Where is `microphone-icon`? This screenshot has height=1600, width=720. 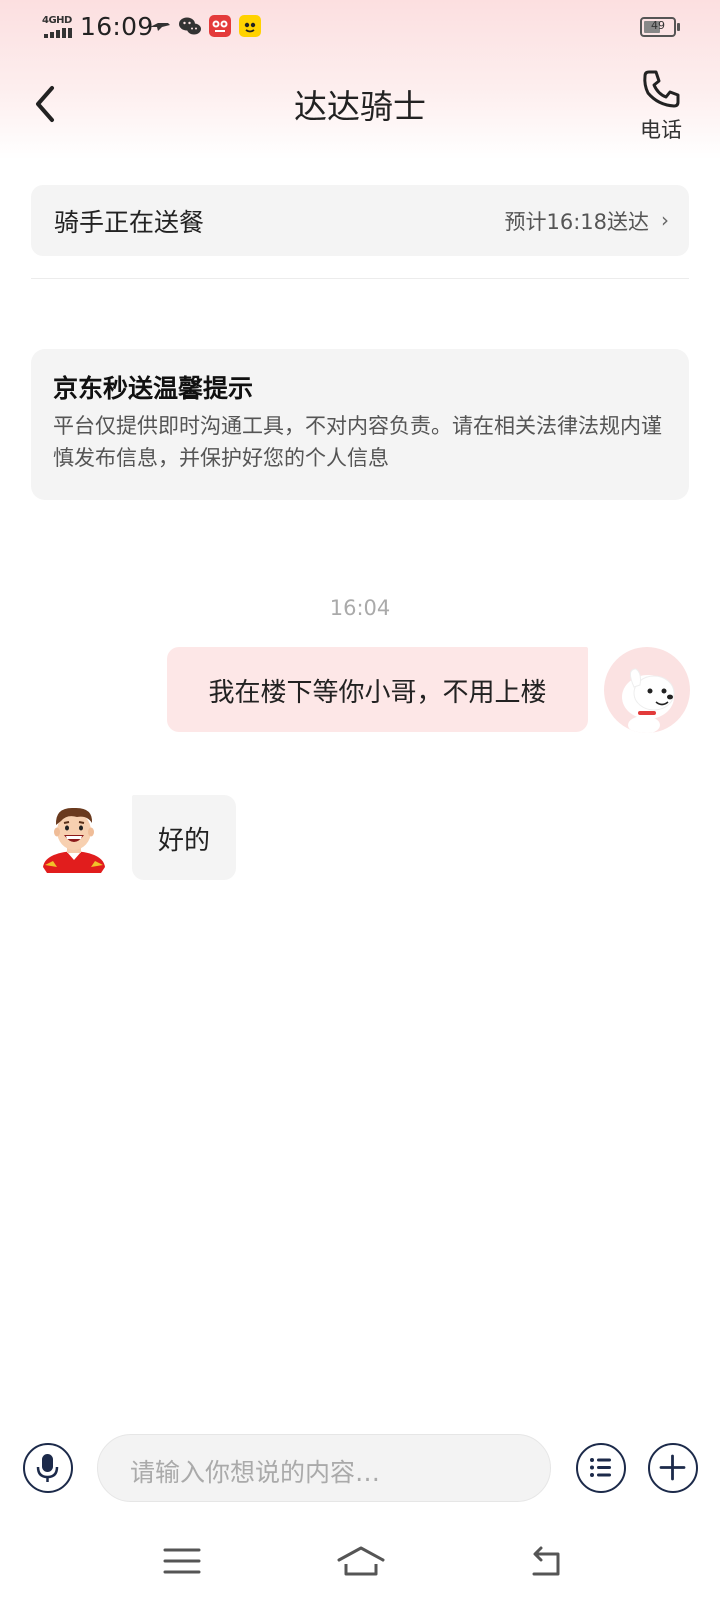 microphone-icon is located at coordinates (47, 1468).